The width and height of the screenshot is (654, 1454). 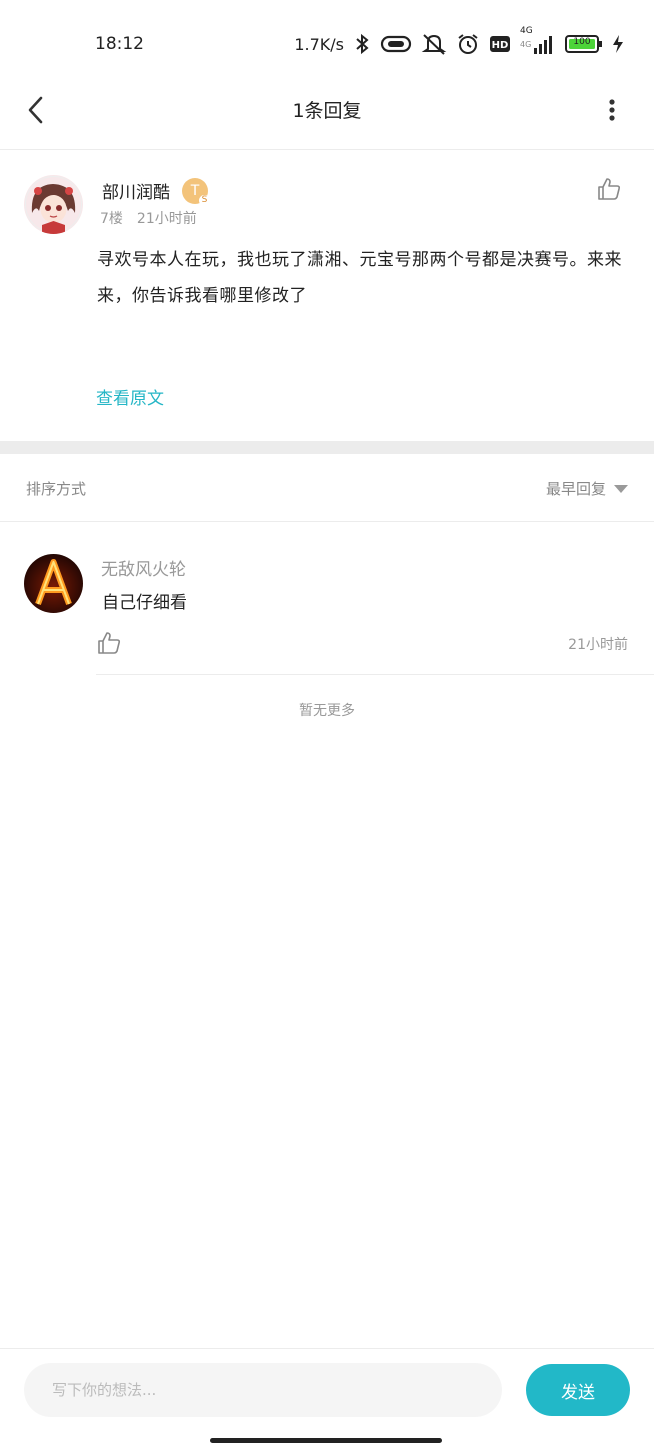 I want to click on view-original-link: 查看原文, so click(x=130, y=396).